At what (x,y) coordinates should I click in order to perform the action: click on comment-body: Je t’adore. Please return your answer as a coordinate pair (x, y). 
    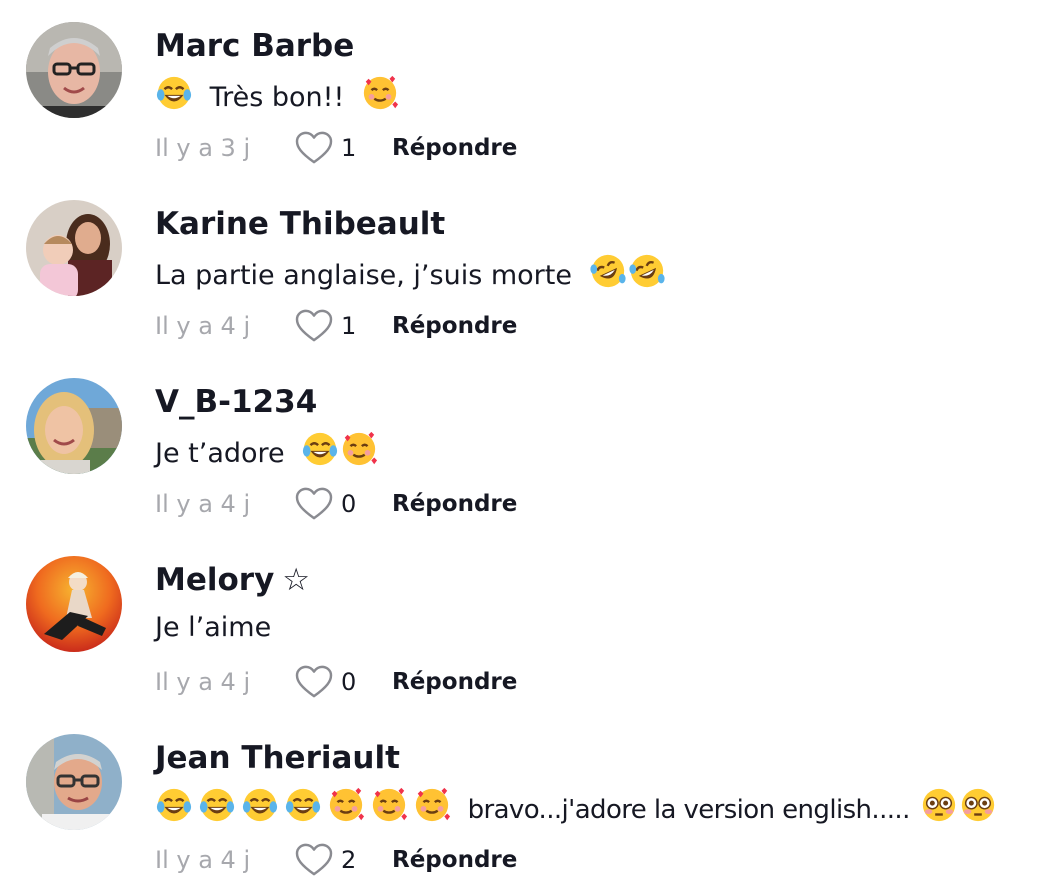
    Looking at the image, I should click on (220, 453).